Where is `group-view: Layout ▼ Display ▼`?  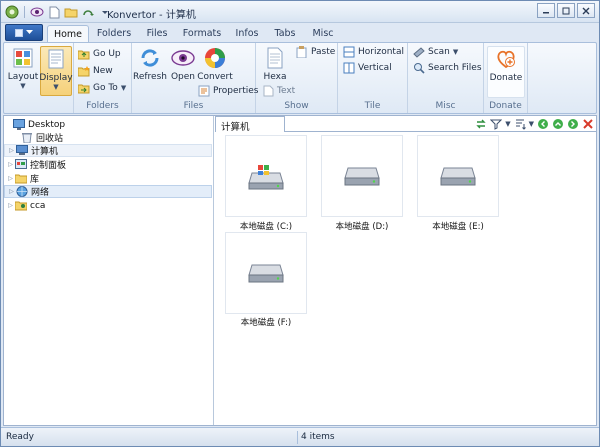
group-view: Layout ▼ Display ▼ is located at coordinates (39, 78).